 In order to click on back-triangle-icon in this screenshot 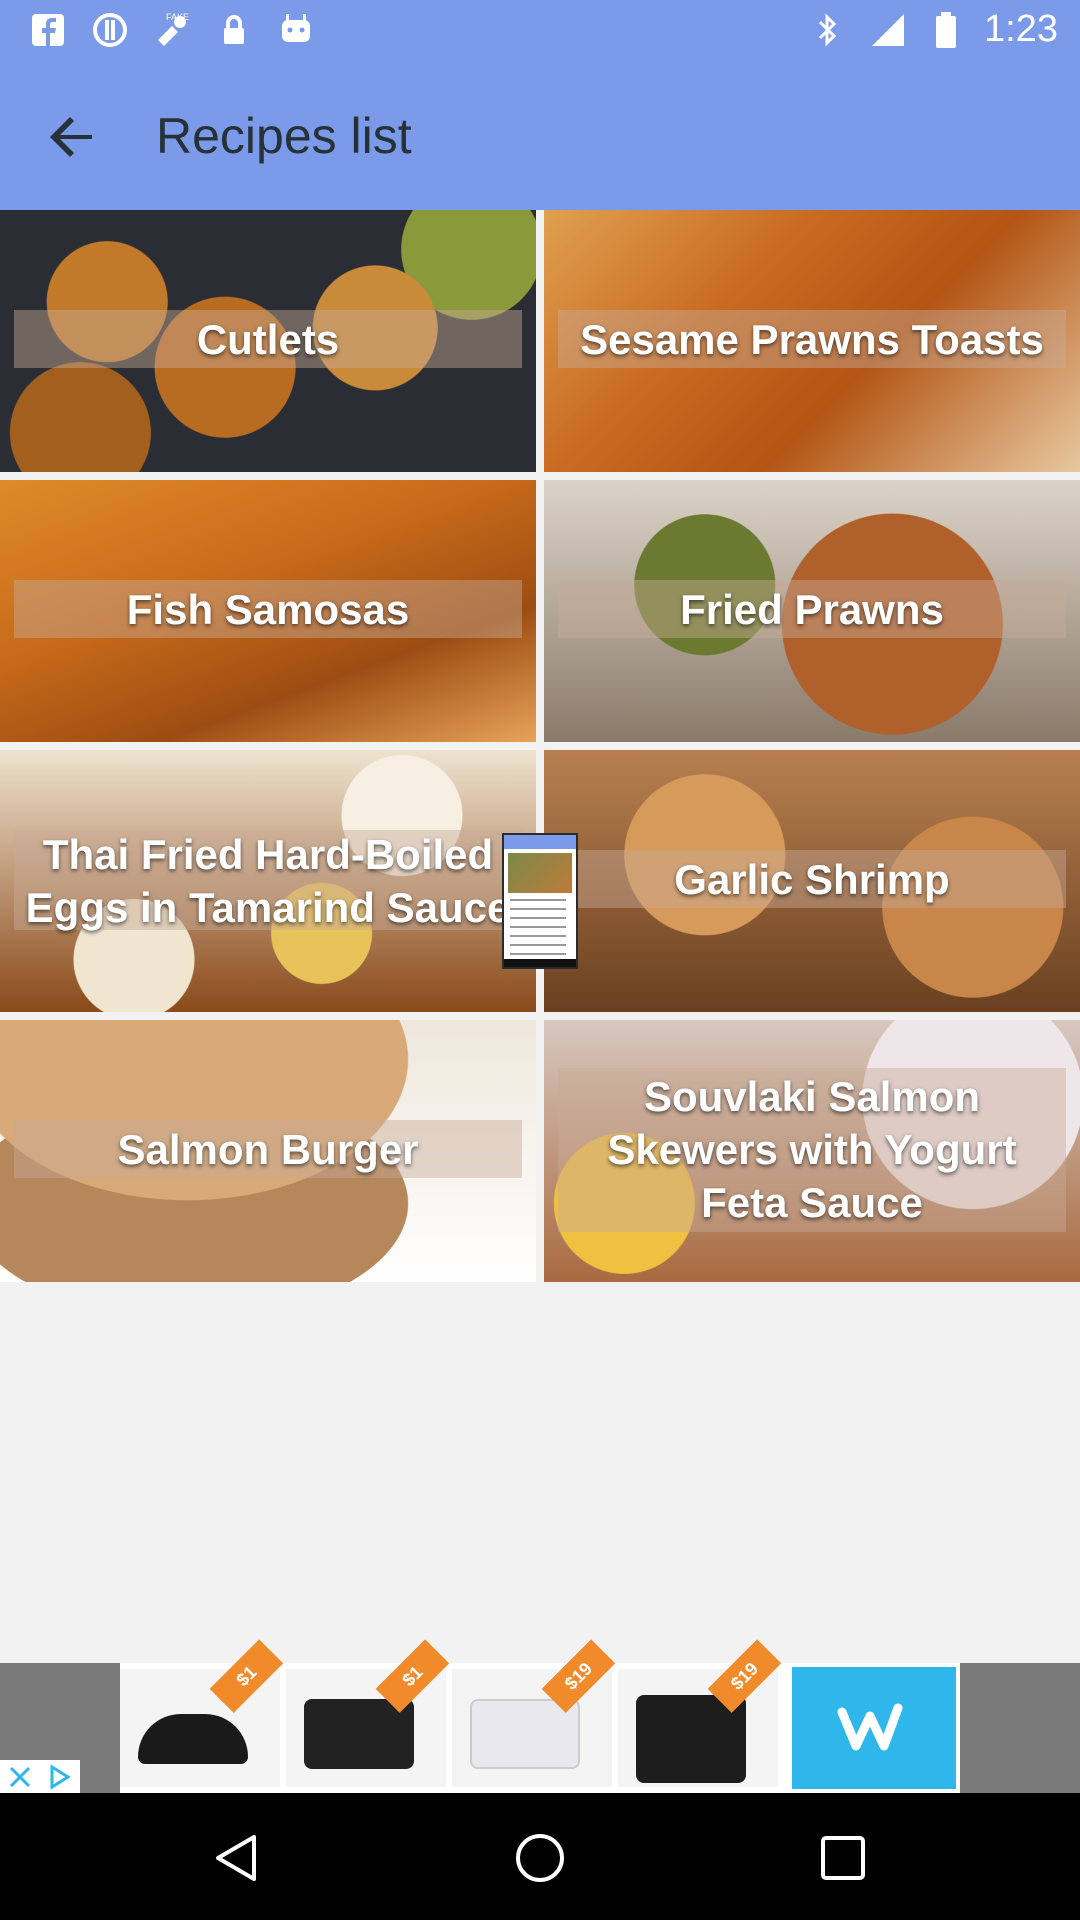, I will do `click(236, 1858)`.